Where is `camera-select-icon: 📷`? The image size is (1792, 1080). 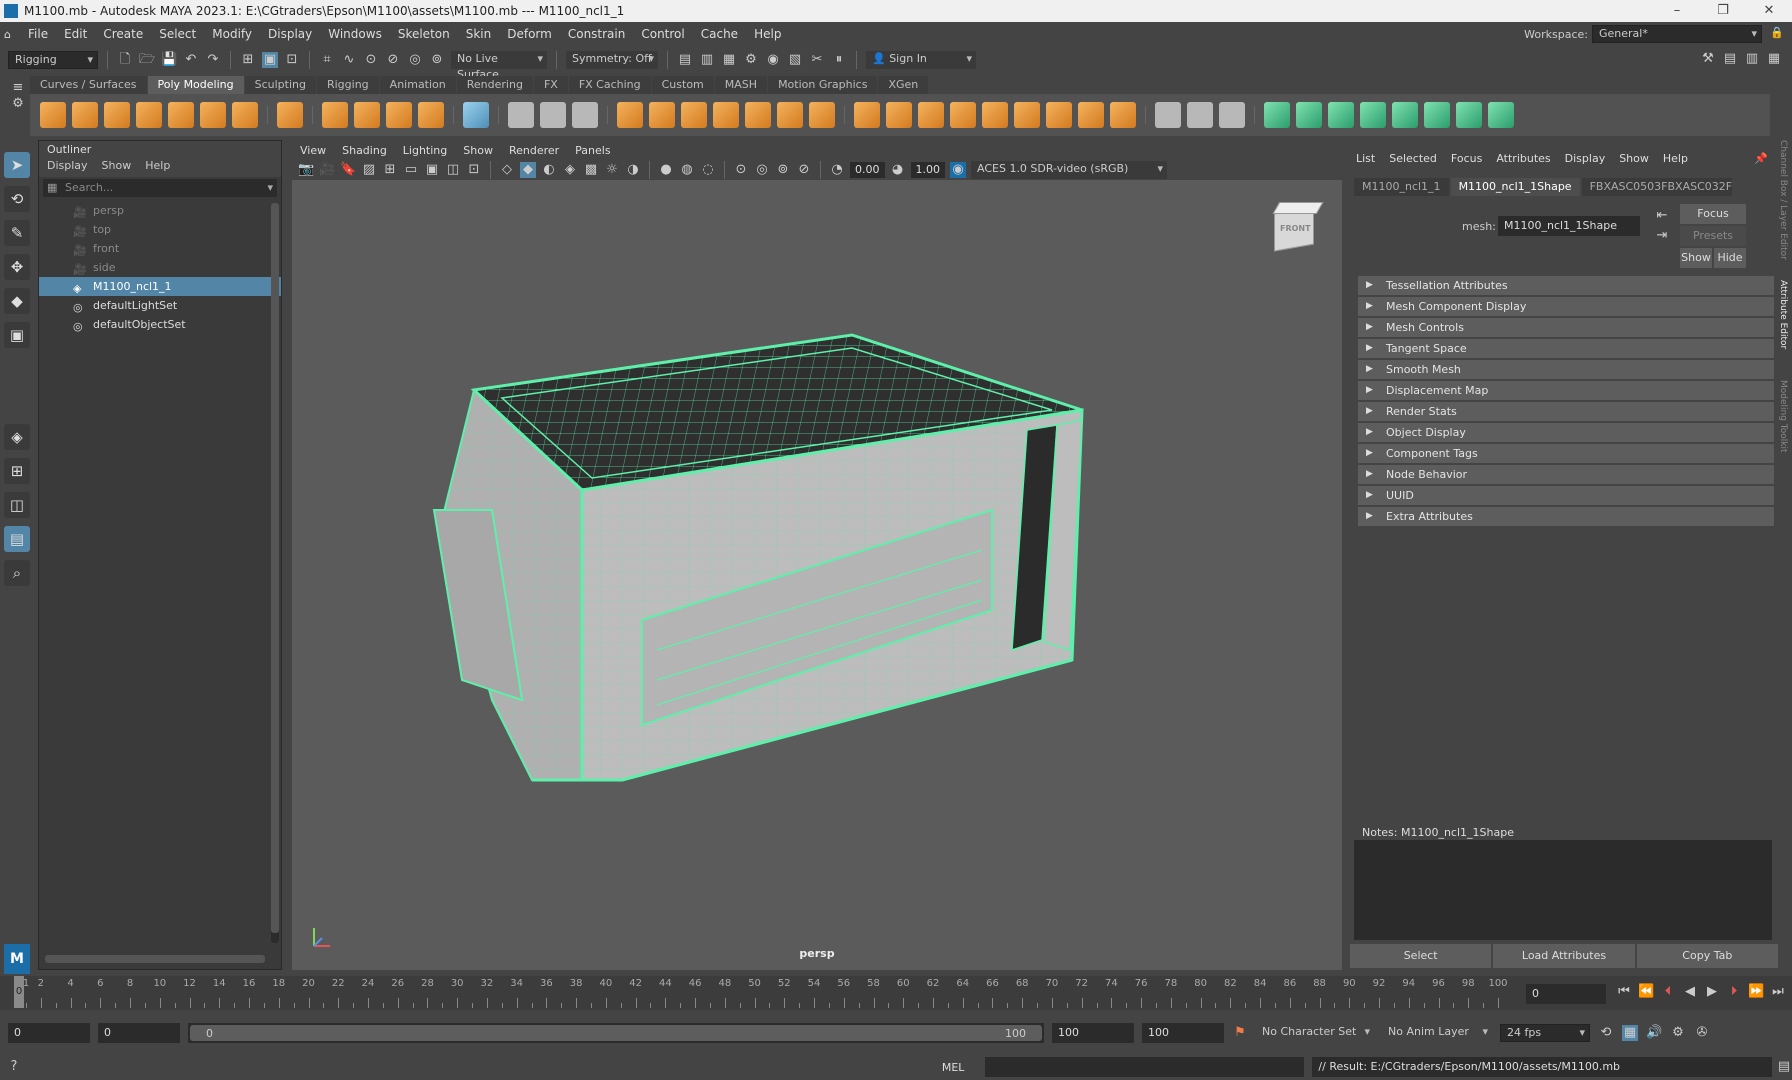 camera-select-icon: 📷 is located at coordinates (306, 170).